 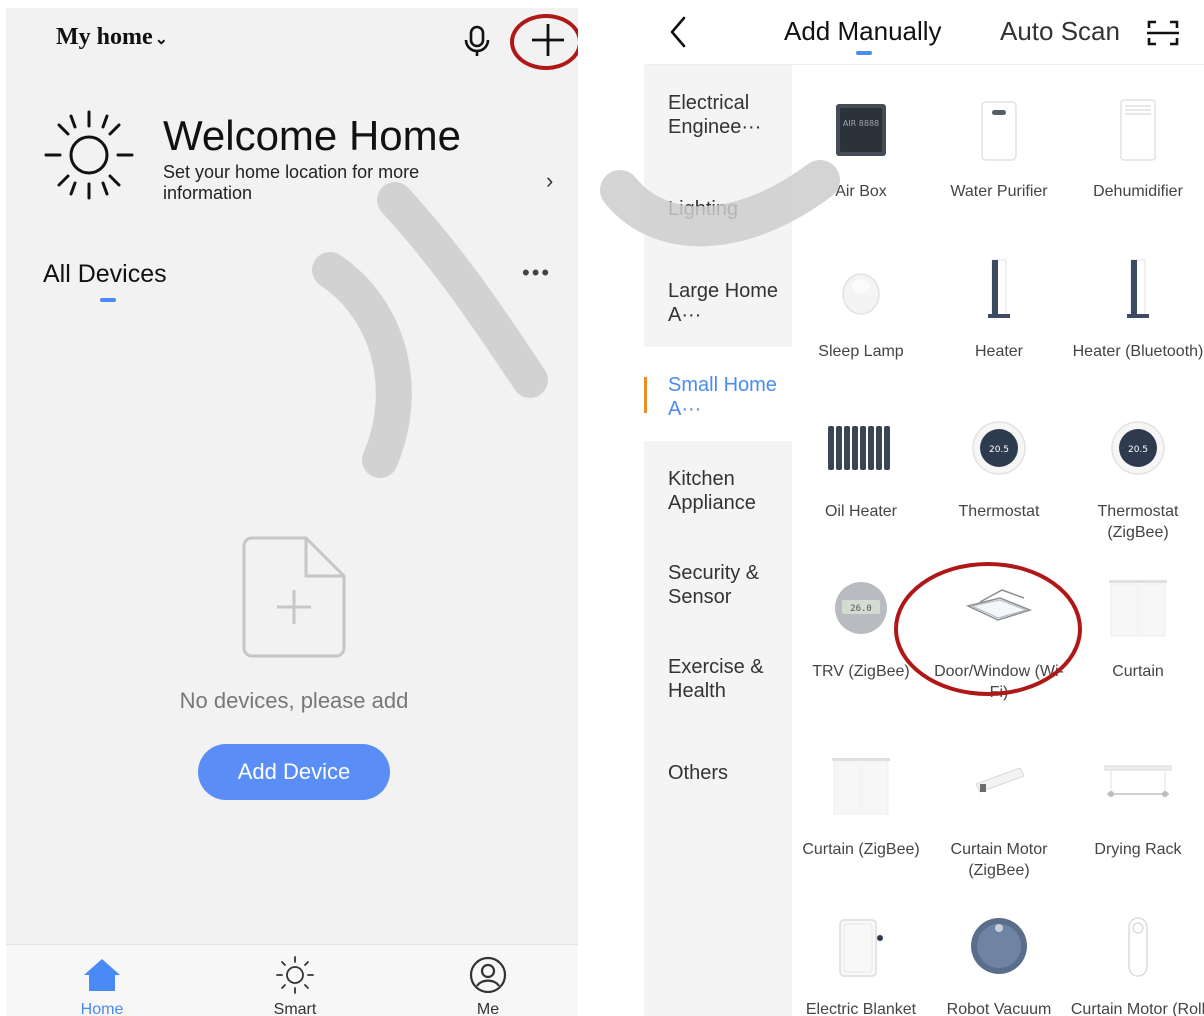 What do you see at coordinates (294, 700) in the screenshot?
I see `empty-state-text: No devices, please add` at bounding box center [294, 700].